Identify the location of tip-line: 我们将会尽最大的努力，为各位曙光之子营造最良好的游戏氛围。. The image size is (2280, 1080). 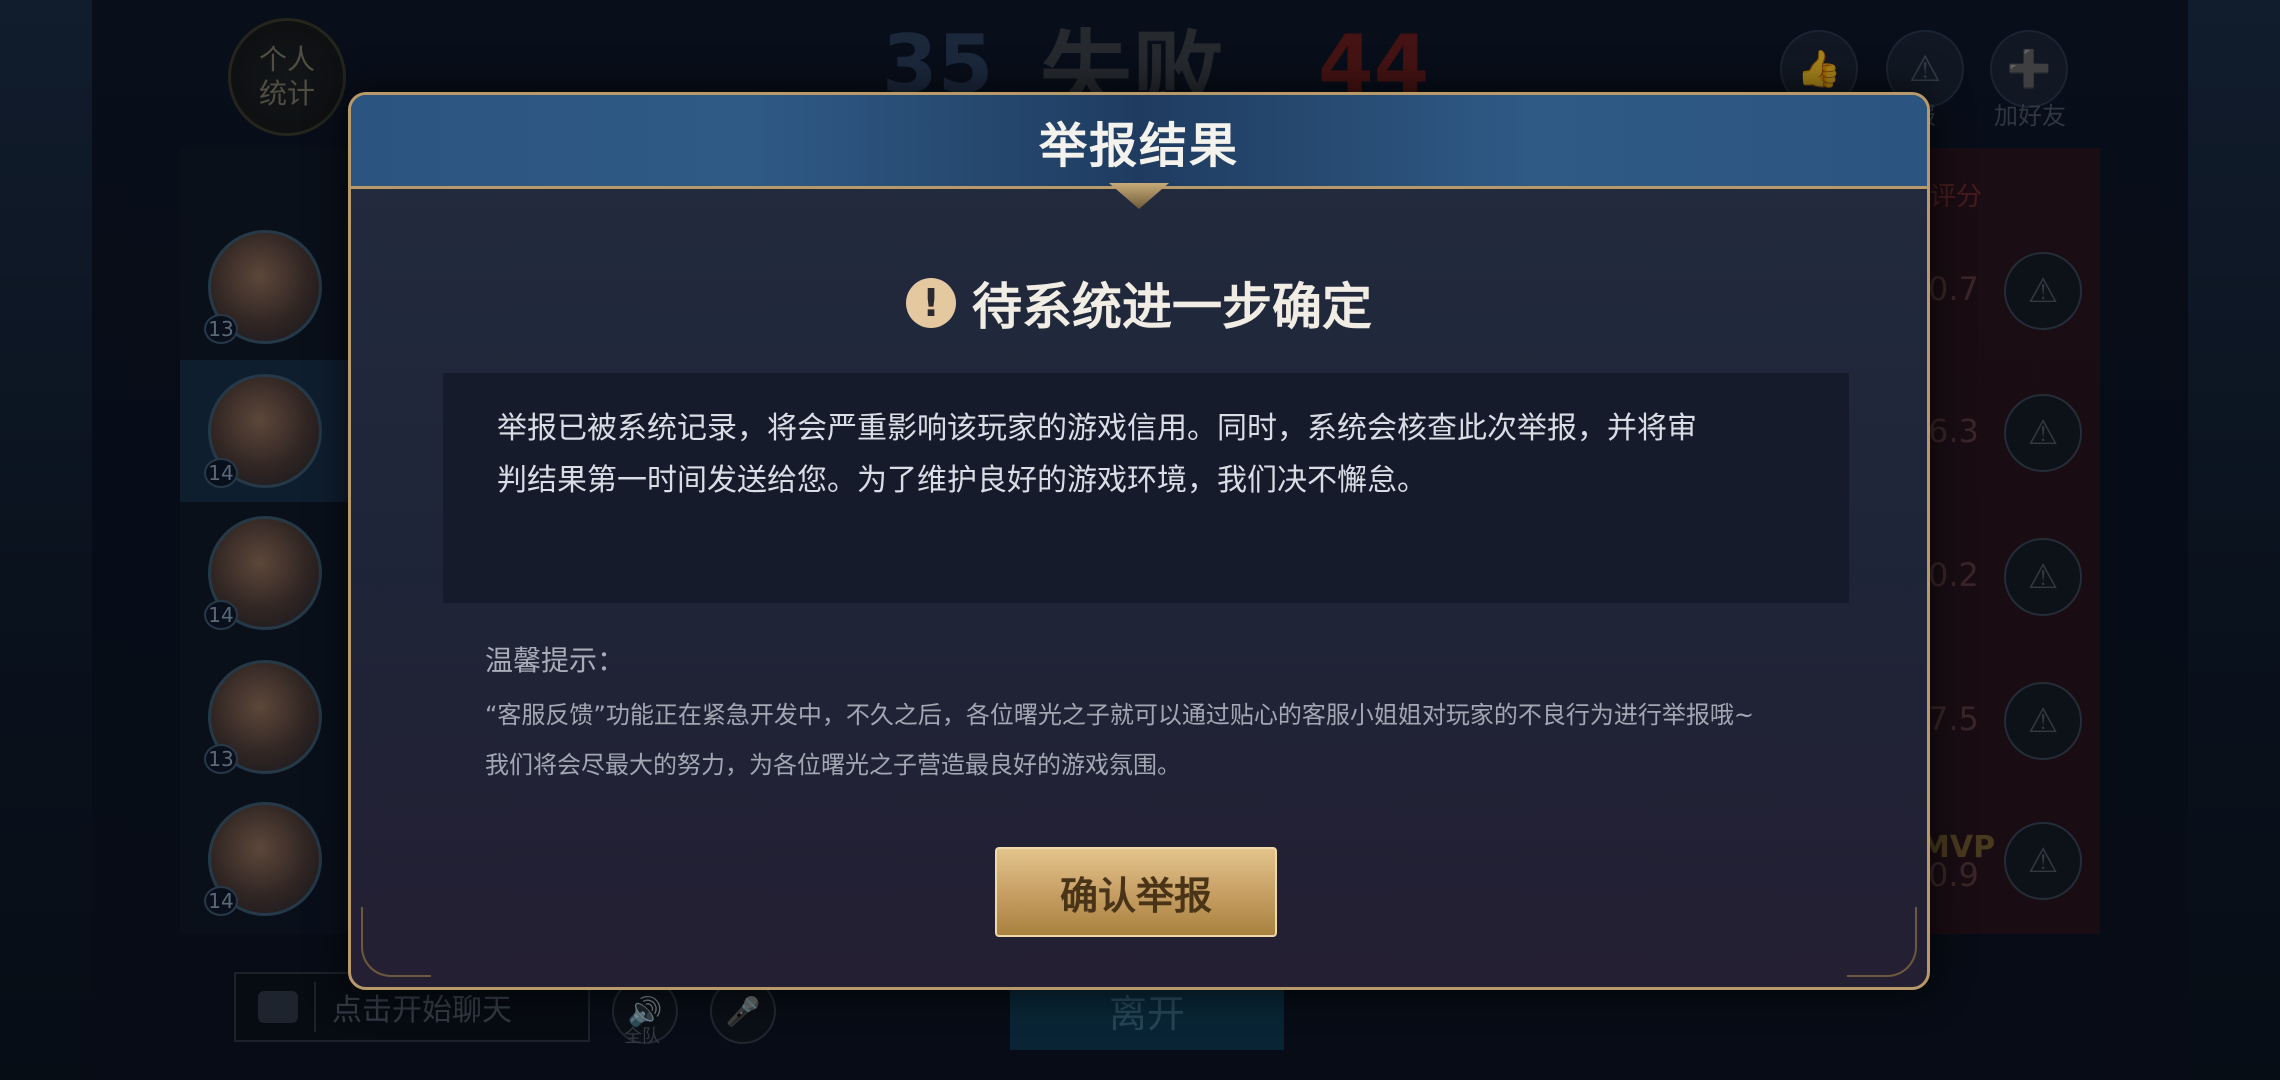
(833, 765).